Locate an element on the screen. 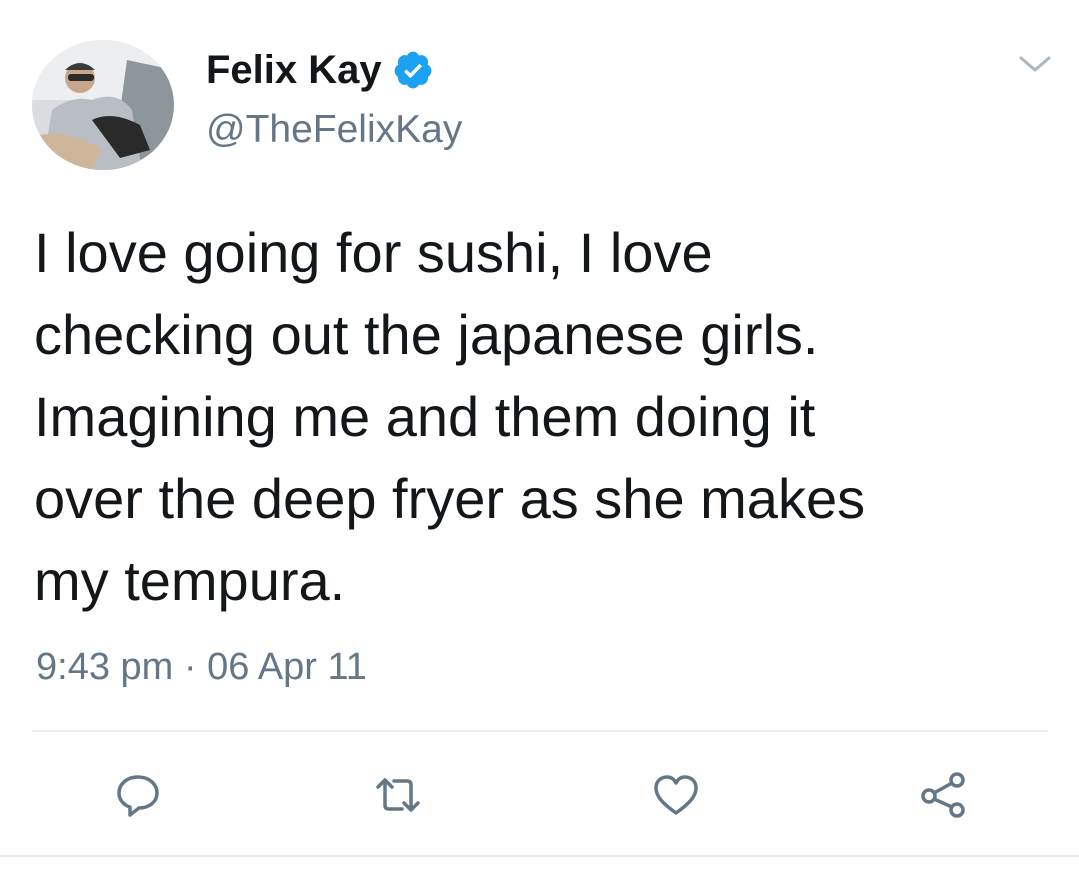  more-options-button is located at coordinates (1035, 64).